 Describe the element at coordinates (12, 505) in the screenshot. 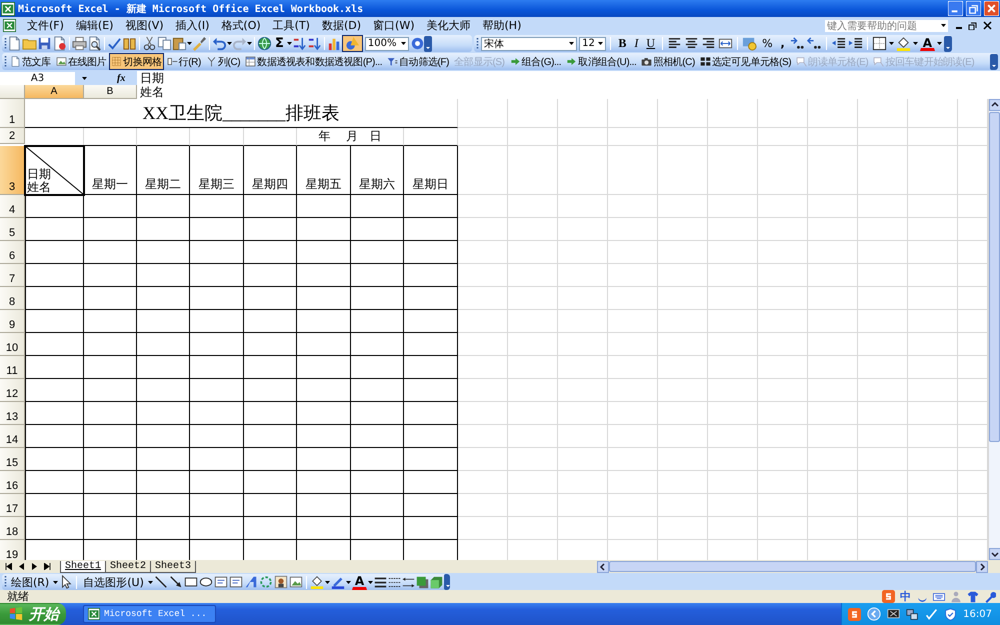

I see `row-header: 17` at that location.